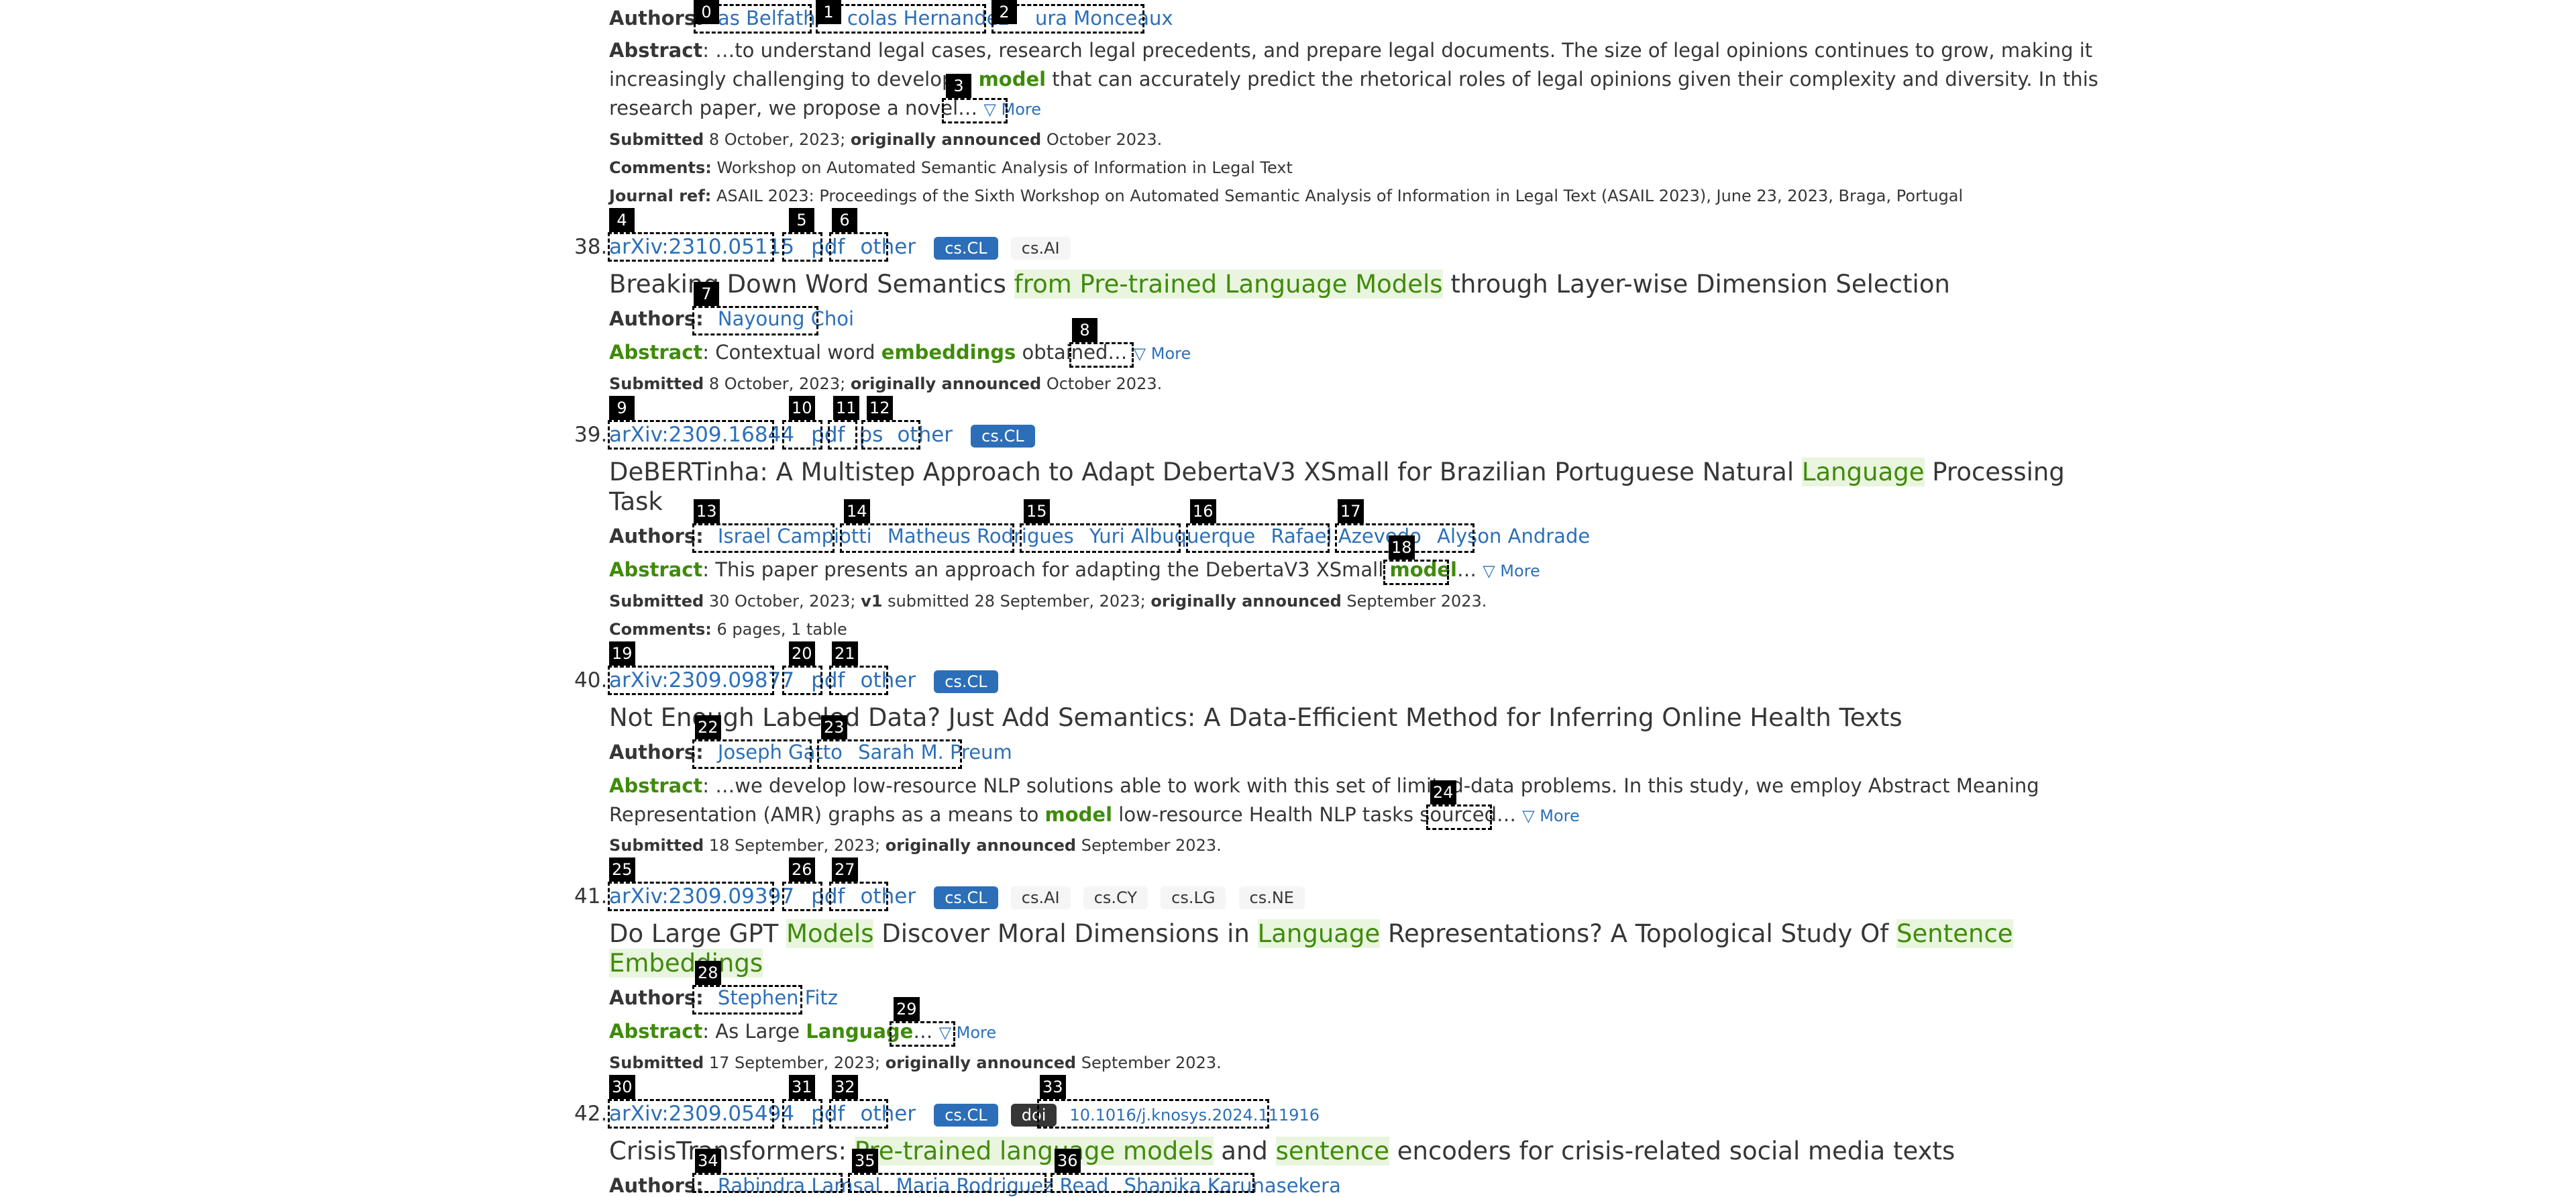 The width and height of the screenshot is (2576, 1197). Describe the element at coordinates (846, 408) in the screenshot. I see `element-index-badge: 11` at that location.